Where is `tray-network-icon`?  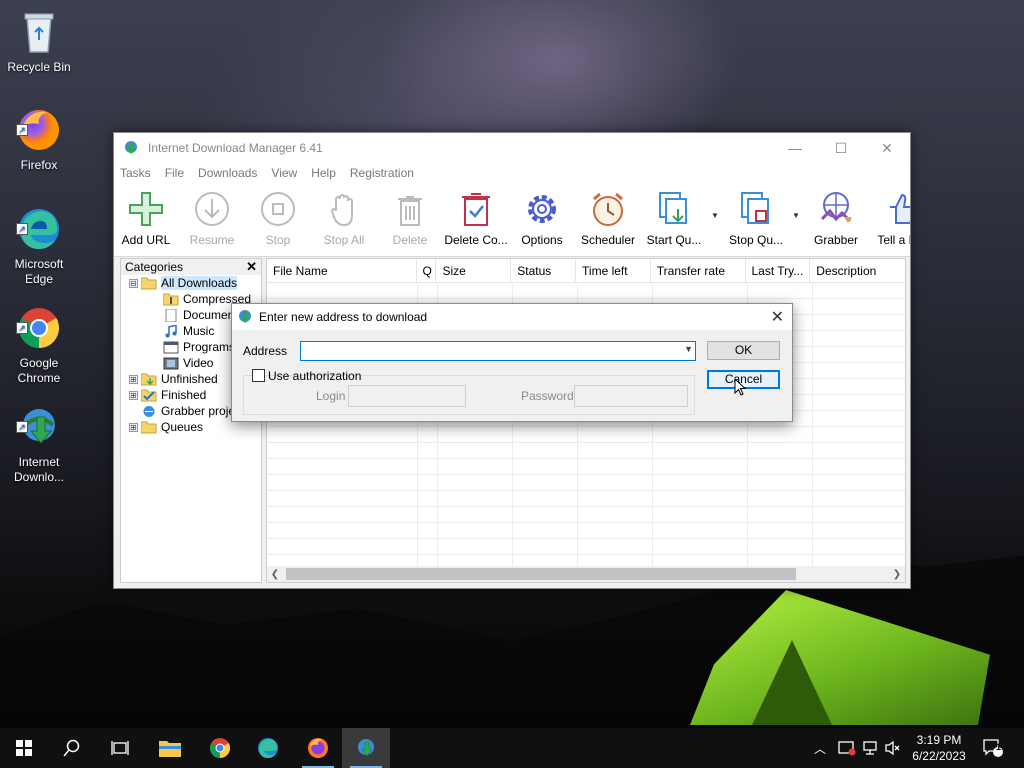
tray-network-icon is located at coordinates (871, 748).